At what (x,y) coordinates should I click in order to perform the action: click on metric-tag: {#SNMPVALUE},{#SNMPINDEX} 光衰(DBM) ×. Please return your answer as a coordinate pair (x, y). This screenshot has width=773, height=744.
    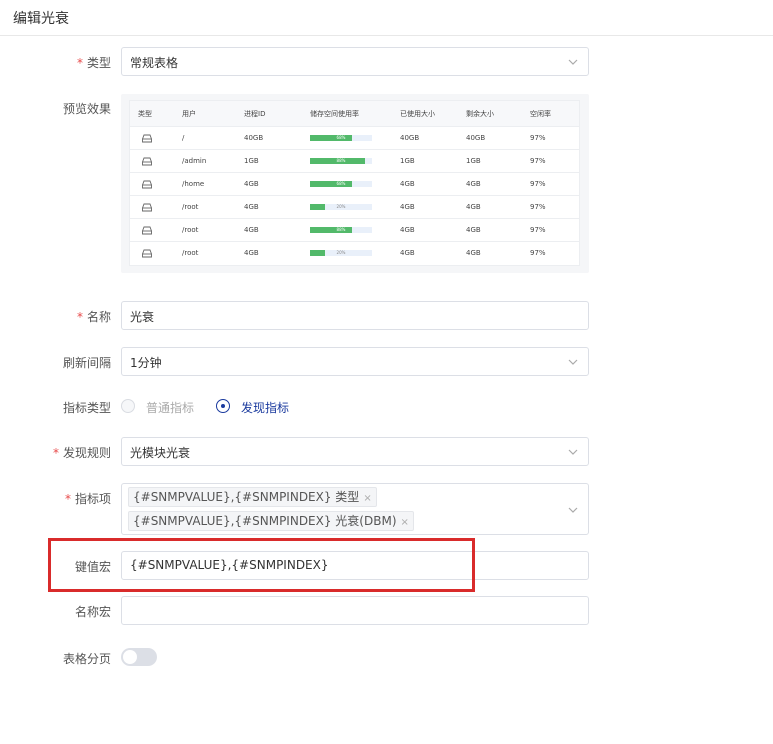
    Looking at the image, I should click on (271, 521).